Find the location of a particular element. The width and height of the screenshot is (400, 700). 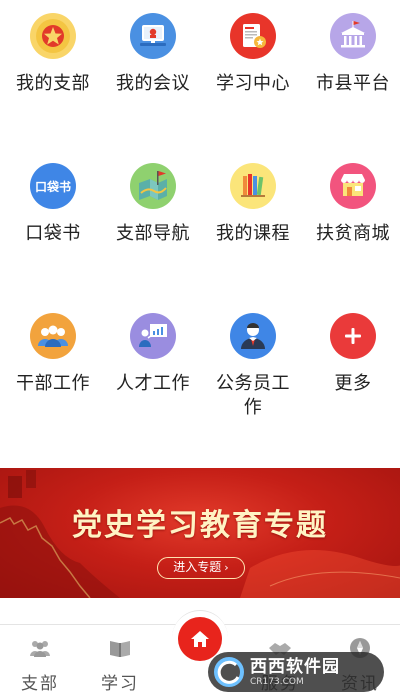

menu-item-label: 口袋书 is located at coordinates (53, 233).